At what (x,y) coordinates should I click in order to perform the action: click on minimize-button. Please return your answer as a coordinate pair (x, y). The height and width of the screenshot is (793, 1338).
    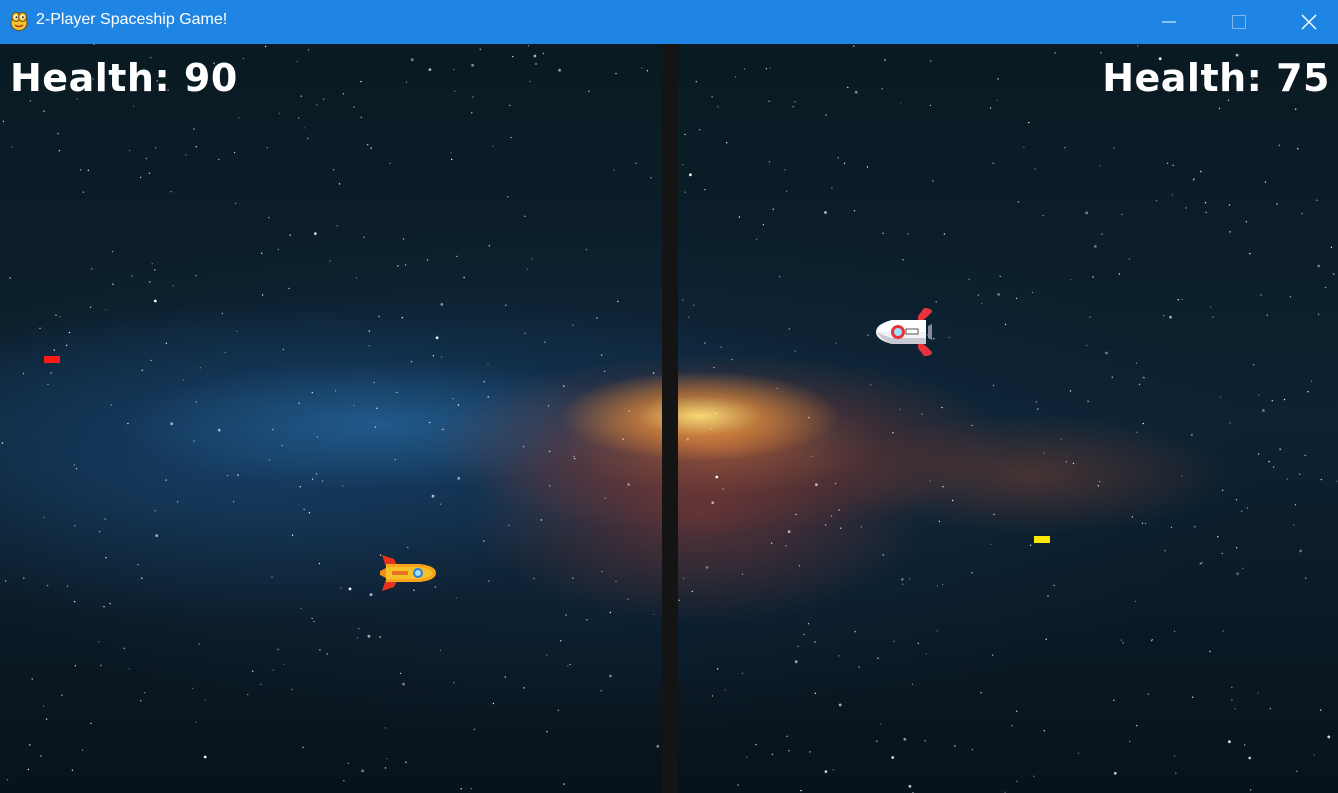
    Looking at the image, I should click on (1169, 22).